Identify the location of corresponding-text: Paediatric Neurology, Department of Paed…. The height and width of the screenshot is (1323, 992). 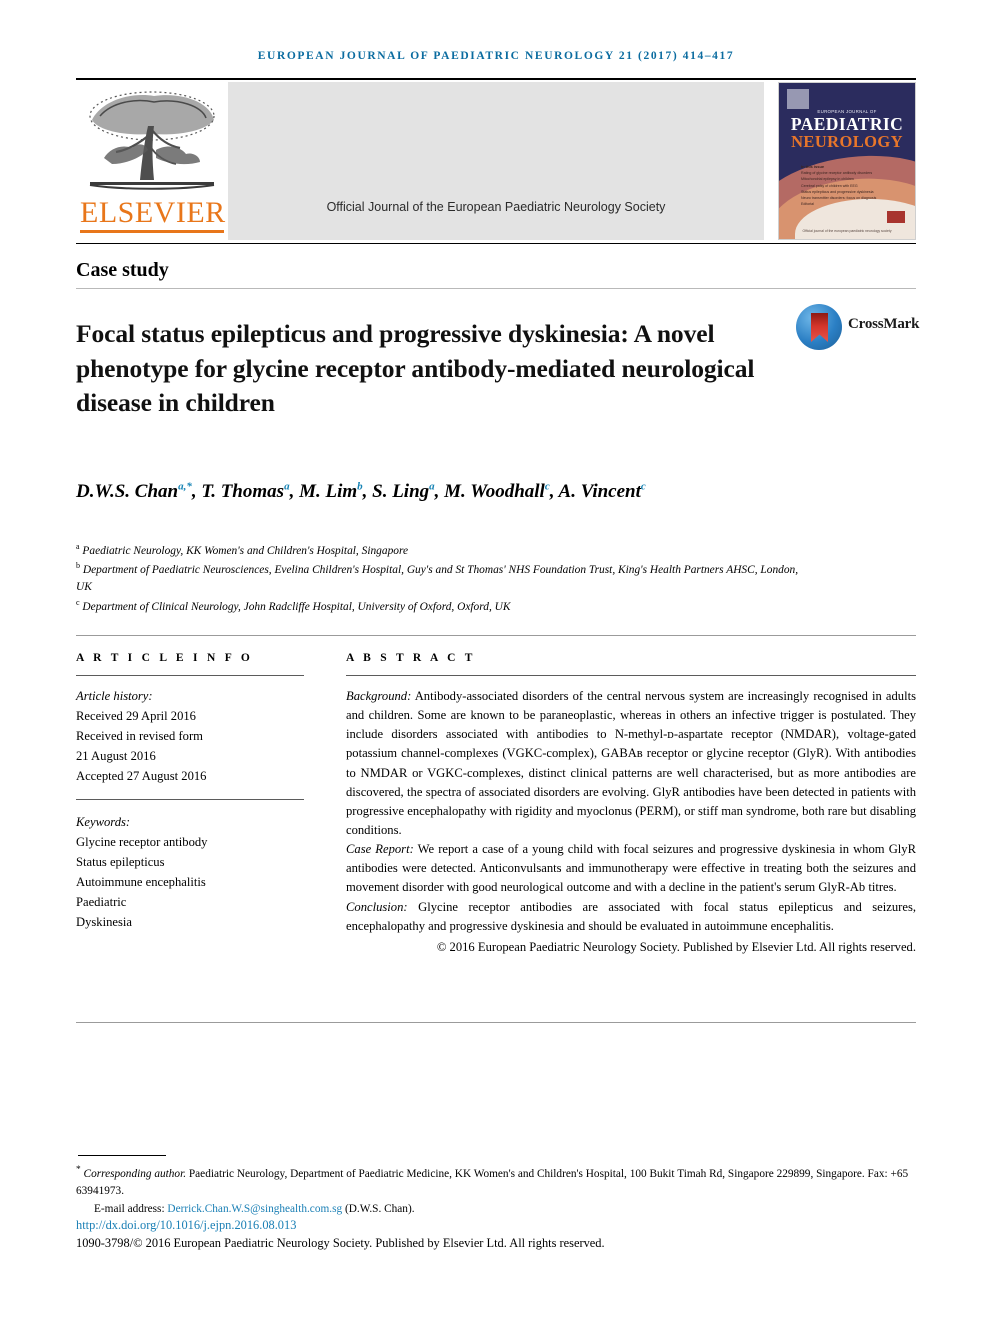
(492, 1182).